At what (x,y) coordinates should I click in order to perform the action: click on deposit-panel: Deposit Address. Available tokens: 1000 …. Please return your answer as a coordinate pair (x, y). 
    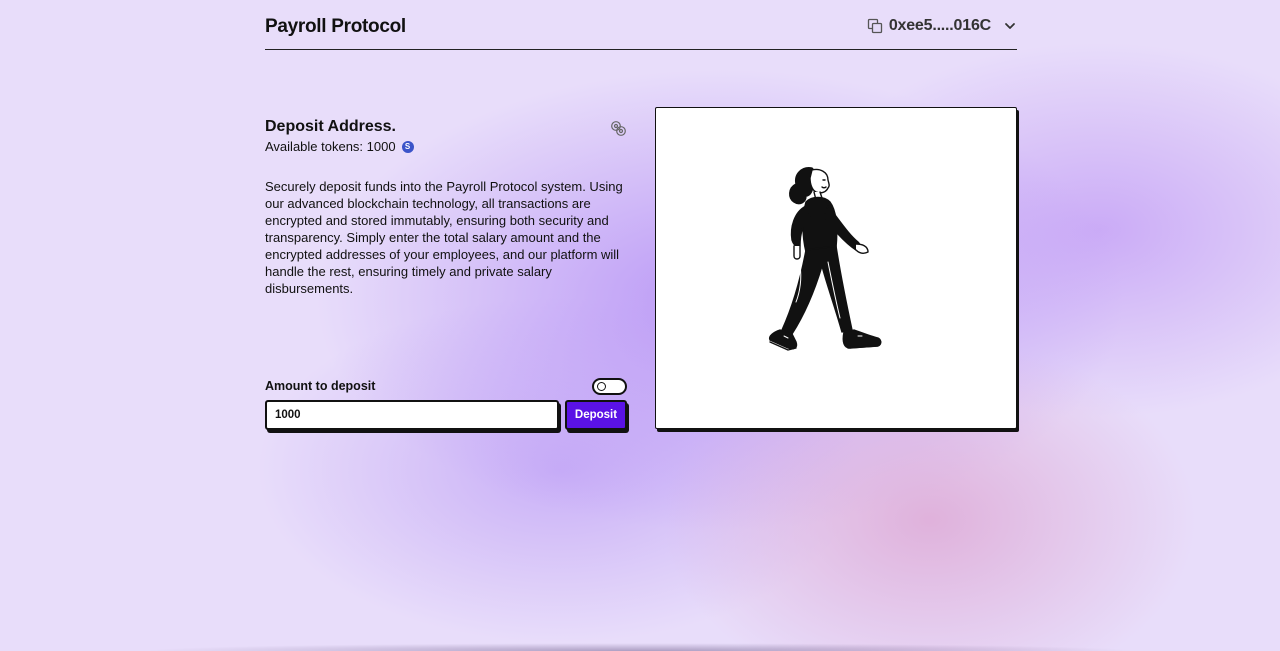
    Looking at the image, I should click on (446, 274).